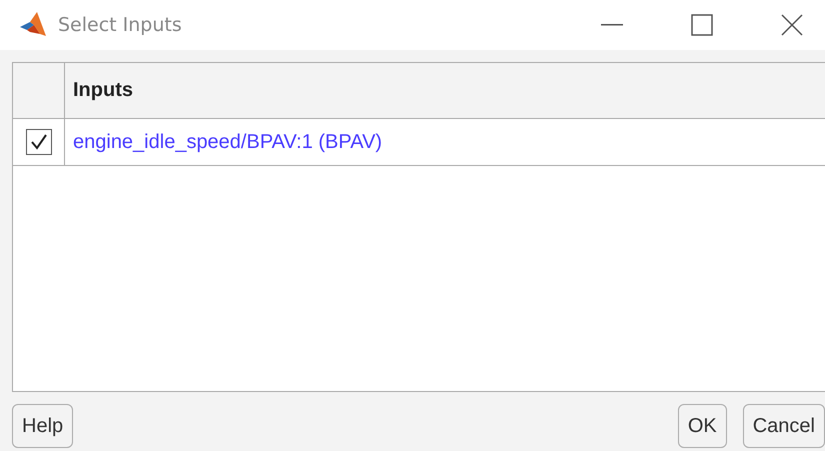 The width and height of the screenshot is (825, 451). Describe the element at coordinates (102, 90) in the screenshot. I see `column-header: Inputs` at that location.